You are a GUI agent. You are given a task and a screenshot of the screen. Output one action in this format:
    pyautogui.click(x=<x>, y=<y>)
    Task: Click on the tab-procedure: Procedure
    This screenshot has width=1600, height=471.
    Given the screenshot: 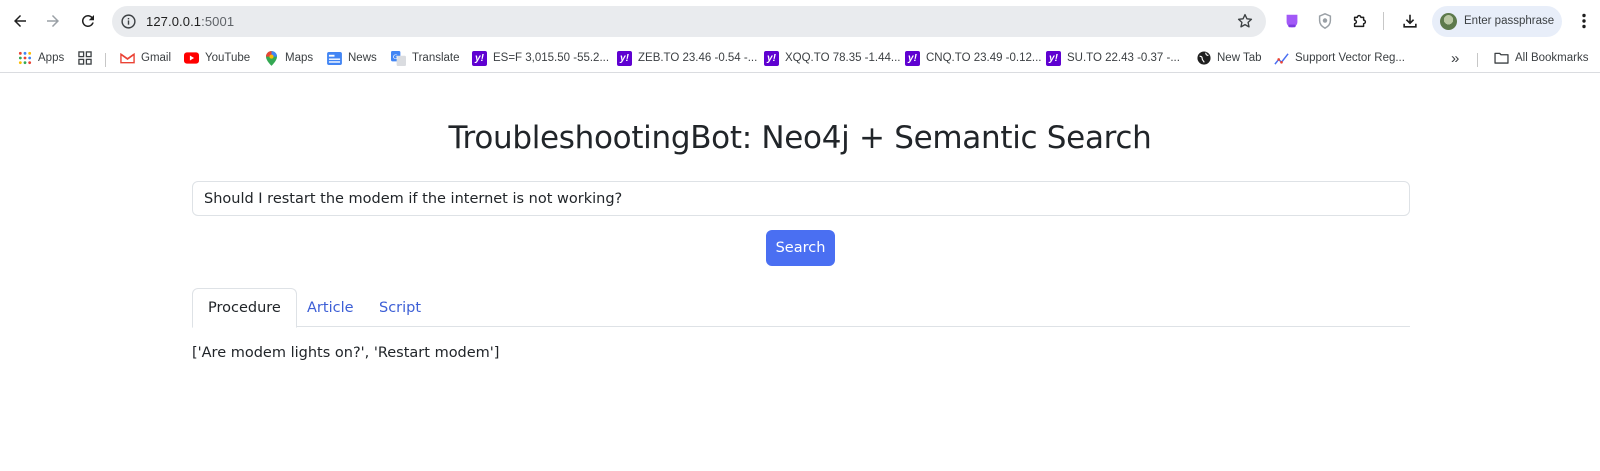 What is the action you would take?
    pyautogui.click(x=244, y=308)
    